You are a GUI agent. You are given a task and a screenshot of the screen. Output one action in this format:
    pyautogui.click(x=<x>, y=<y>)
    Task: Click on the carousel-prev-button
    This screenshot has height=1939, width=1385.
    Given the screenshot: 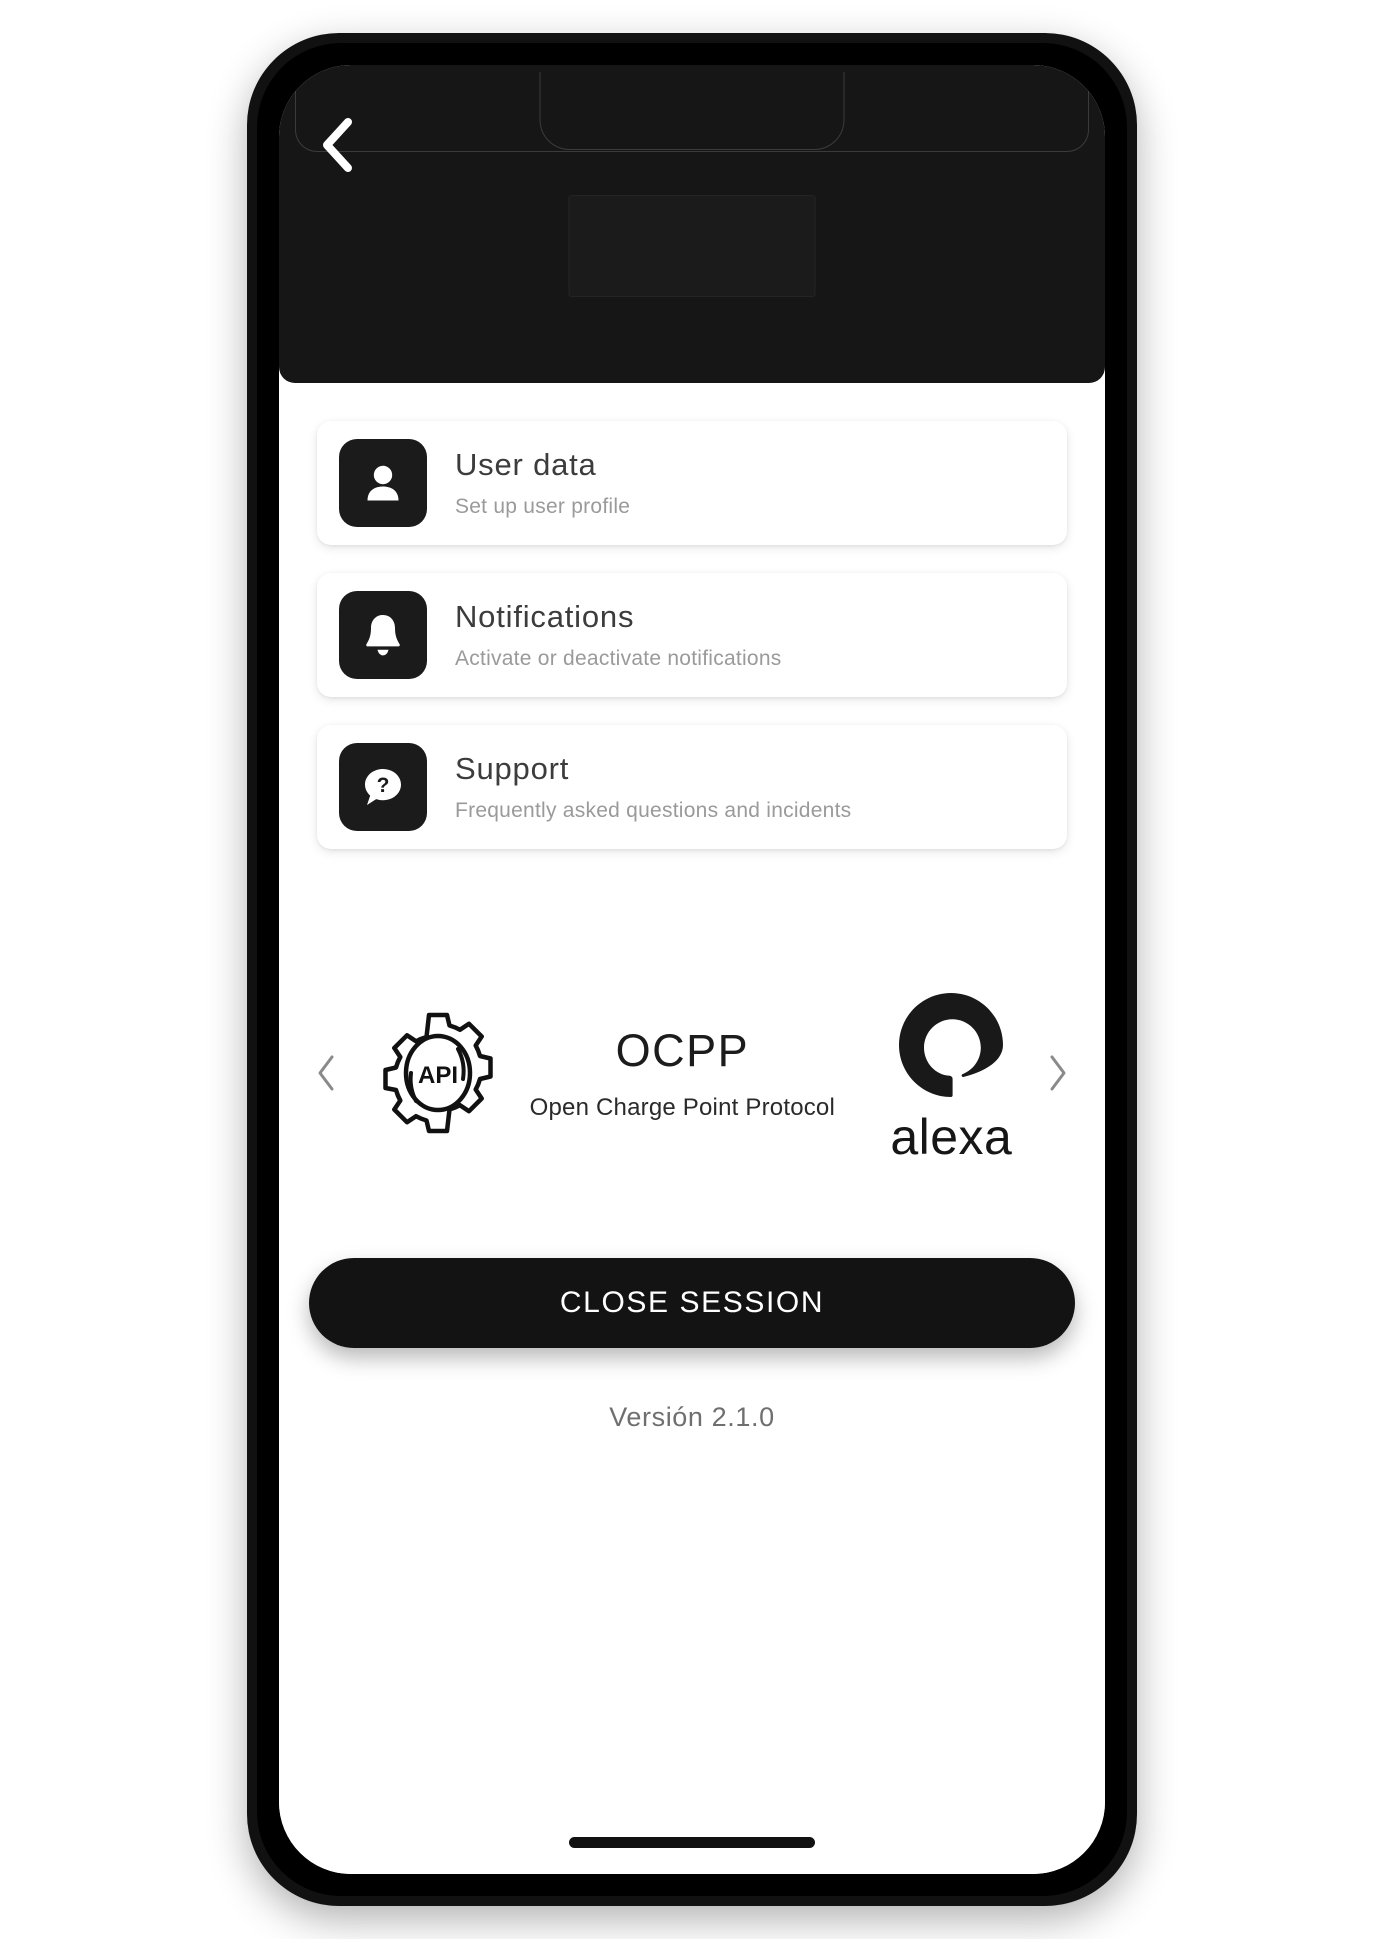 What is the action you would take?
    pyautogui.click(x=326, y=1076)
    